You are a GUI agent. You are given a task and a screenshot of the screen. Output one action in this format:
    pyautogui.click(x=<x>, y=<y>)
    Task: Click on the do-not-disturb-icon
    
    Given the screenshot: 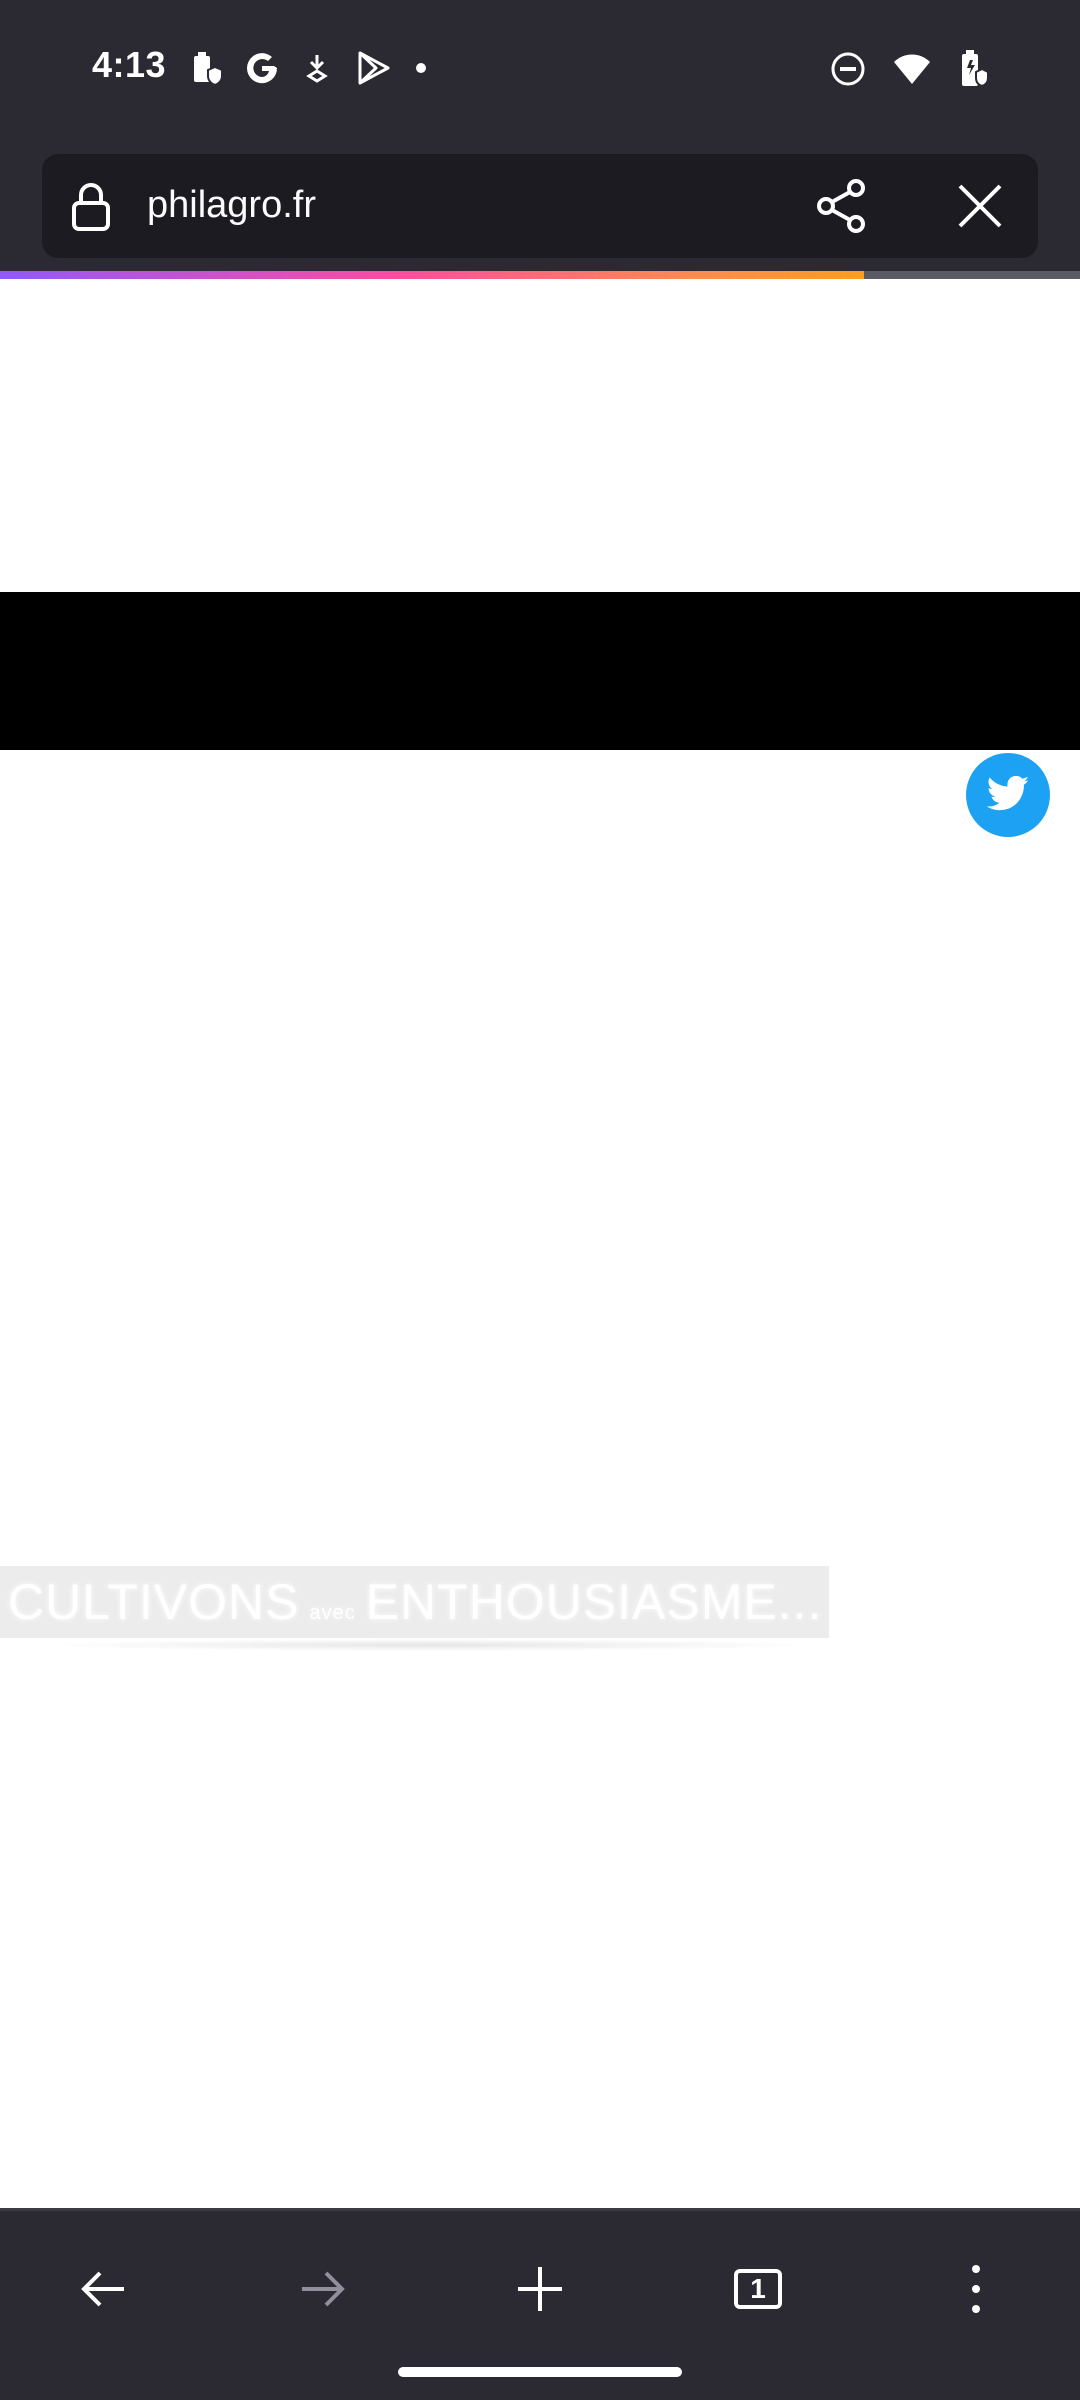 What is the action you would take?
    pyautogui.click(x=848, y=69)
    